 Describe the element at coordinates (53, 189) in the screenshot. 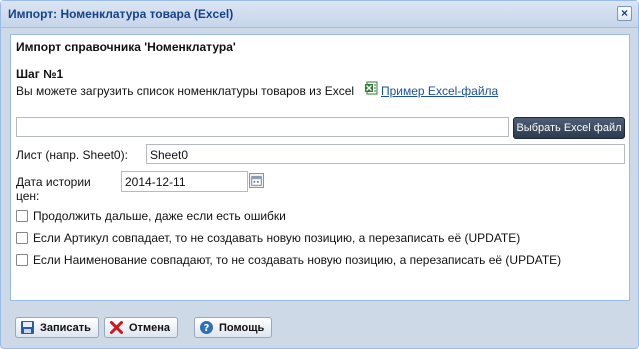

I see `price-history-date-label: Дата истории цен:` at that location.